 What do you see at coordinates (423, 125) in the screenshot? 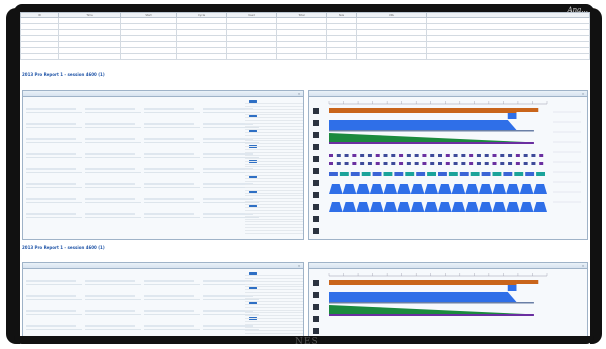
I see `track-area` at bounding box center [423, 125].